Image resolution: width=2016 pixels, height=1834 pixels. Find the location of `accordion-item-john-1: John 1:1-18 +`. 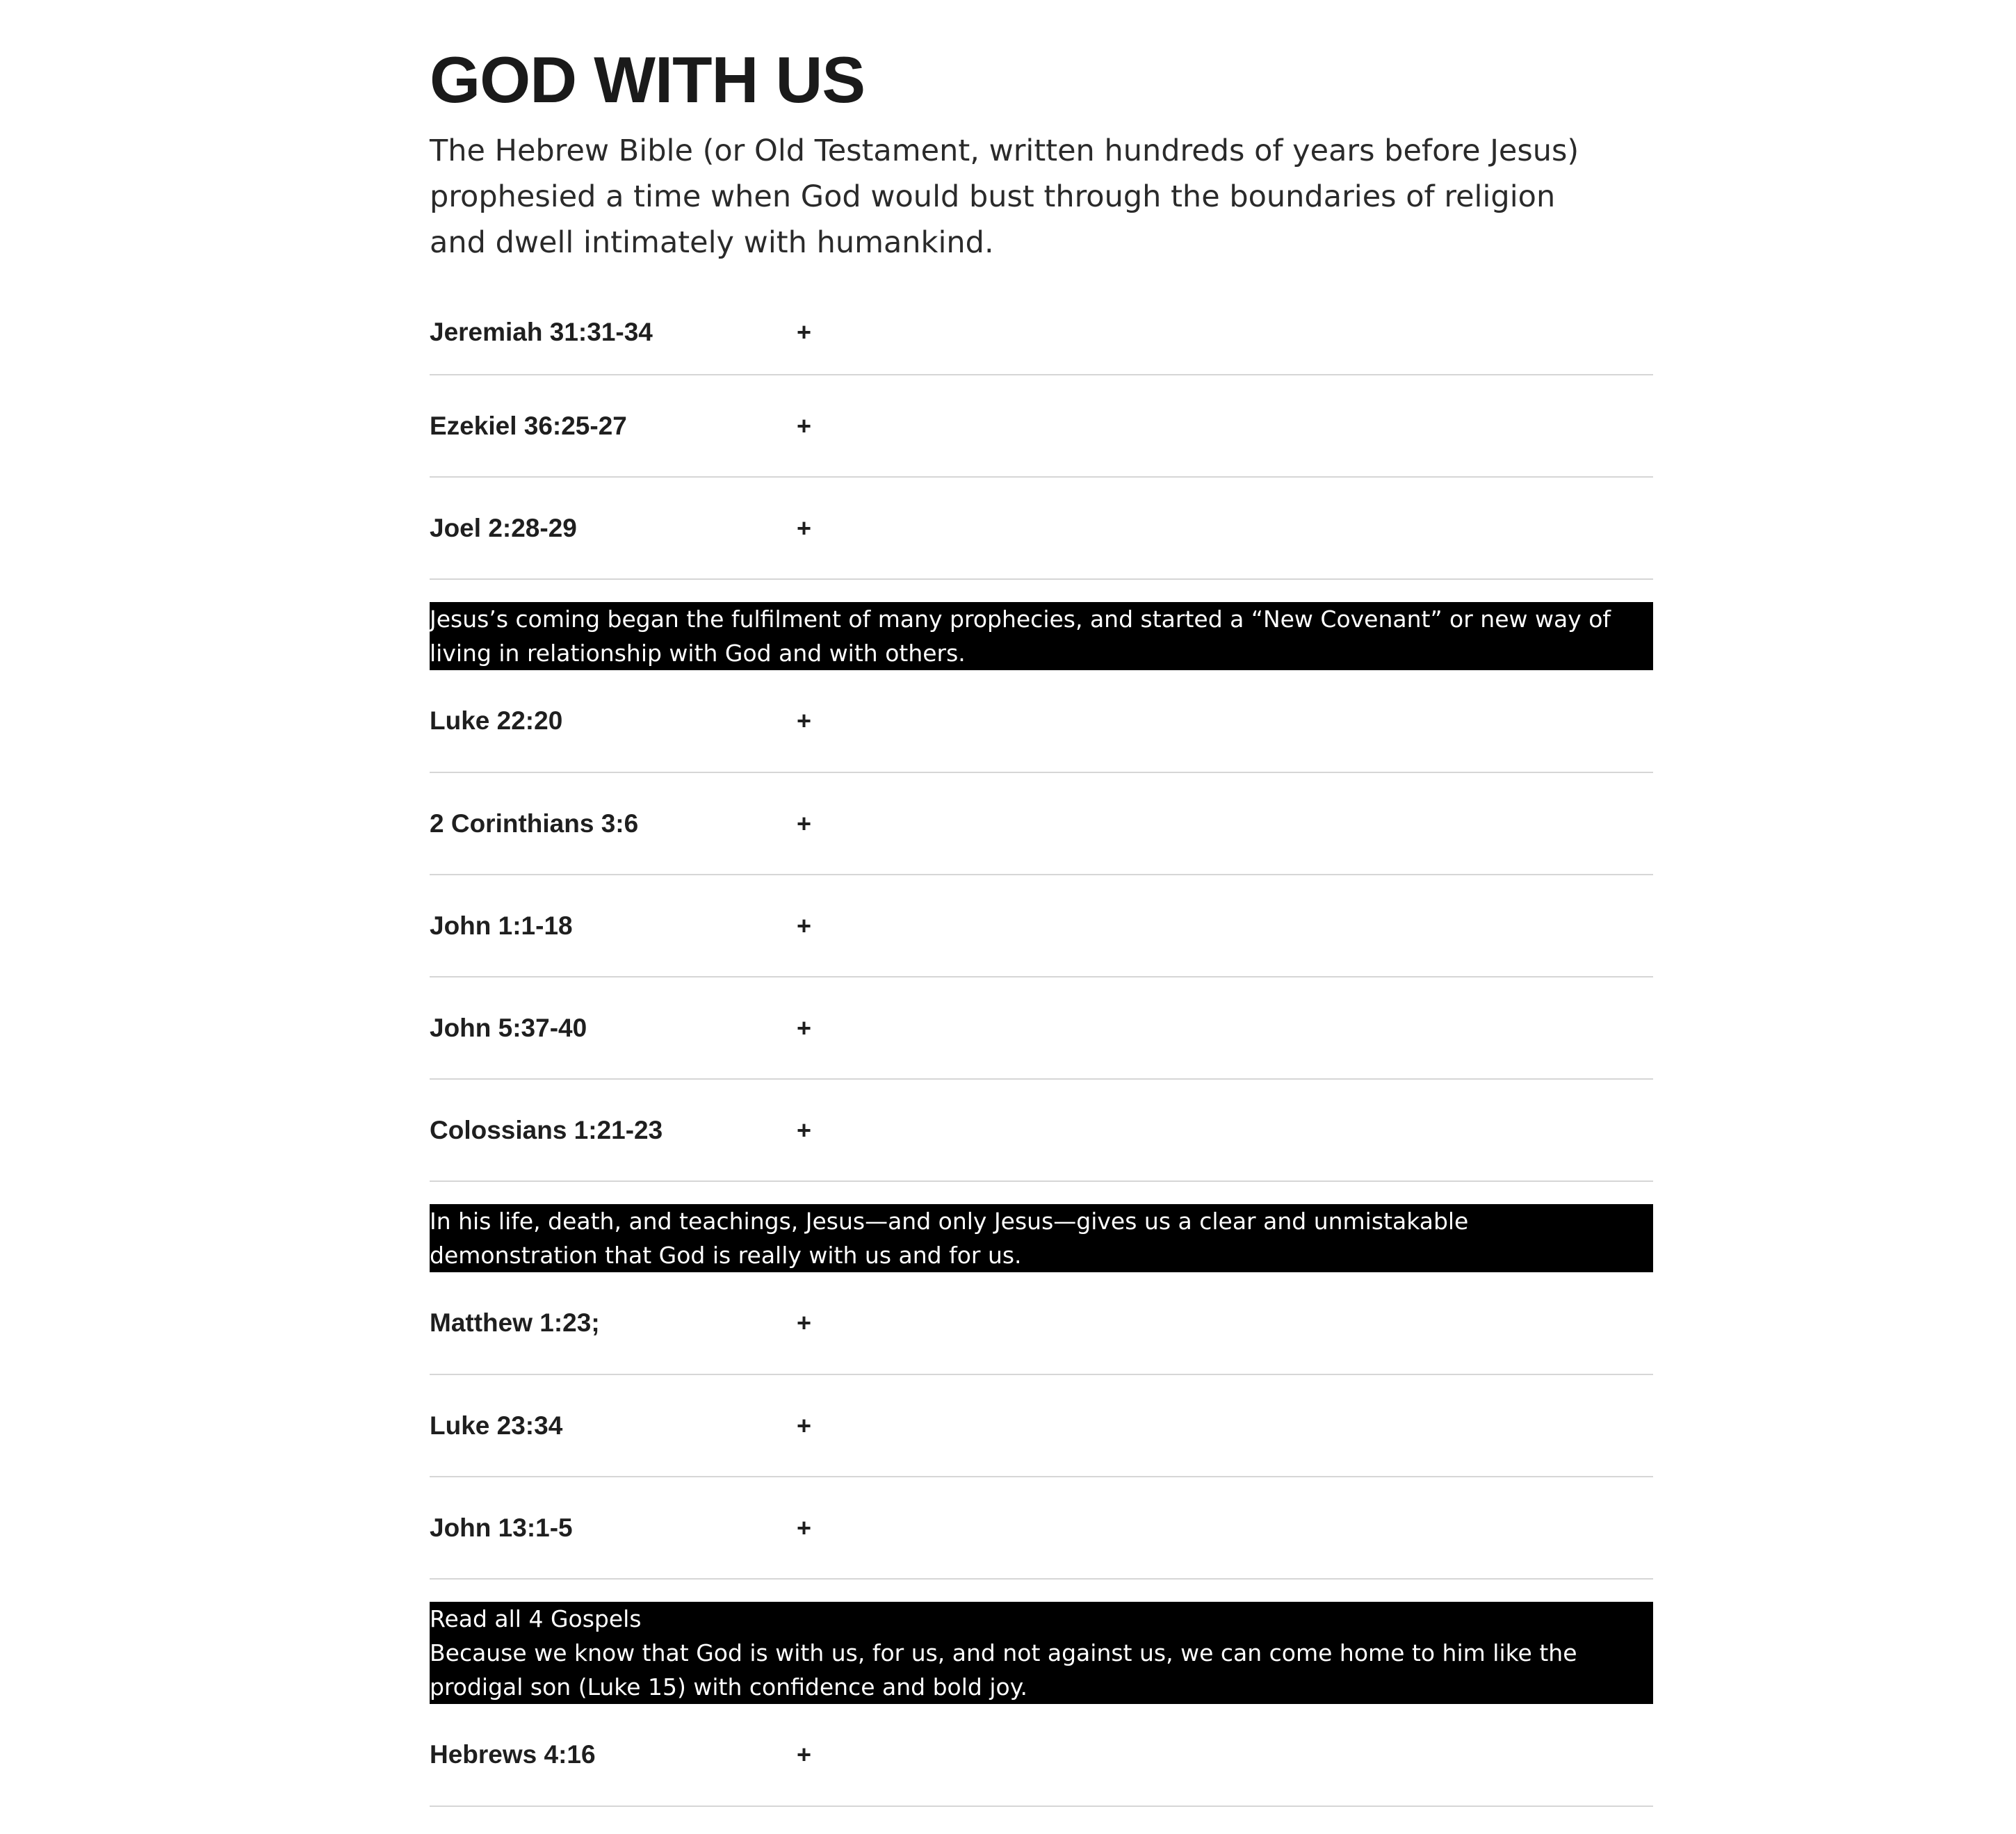

accordion-item-john-1: John 1:1-18 + is located at coordinates (1041, 926).